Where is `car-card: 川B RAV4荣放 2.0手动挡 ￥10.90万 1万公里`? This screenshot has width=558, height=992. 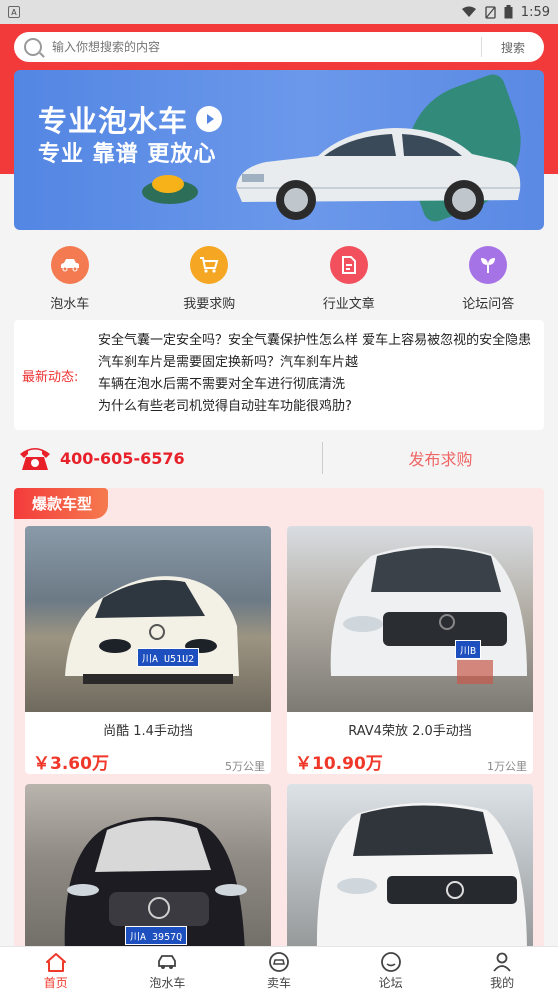 car-card: 川B RAV4荣放 2.0手动挡 ￥10.90万 1万公里 is located at coordinates (410, 650).